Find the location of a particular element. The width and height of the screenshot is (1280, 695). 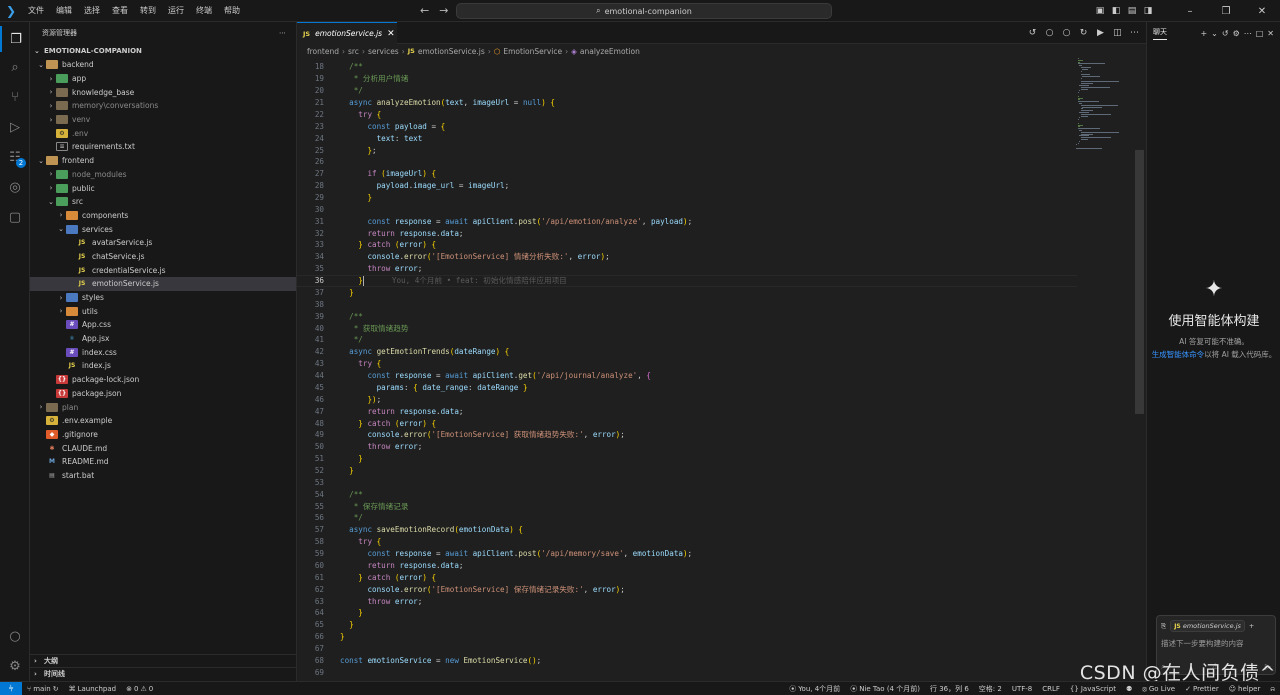

attach-icon: ⎘ is located at coordinates (1163, 626).